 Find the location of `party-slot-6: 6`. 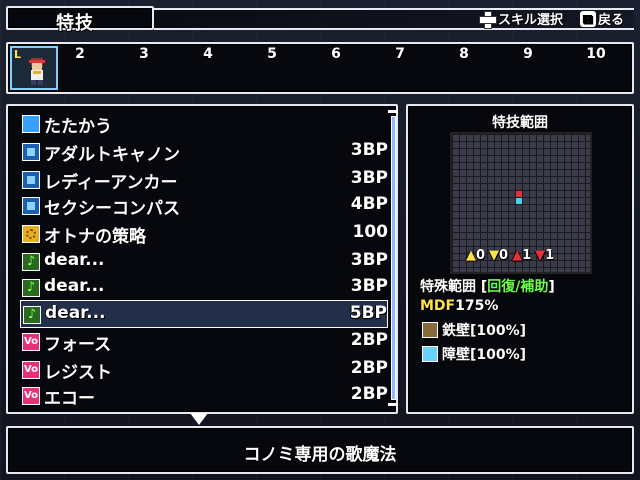

party-slot-6: 6 is located at coordinates (336, 54).